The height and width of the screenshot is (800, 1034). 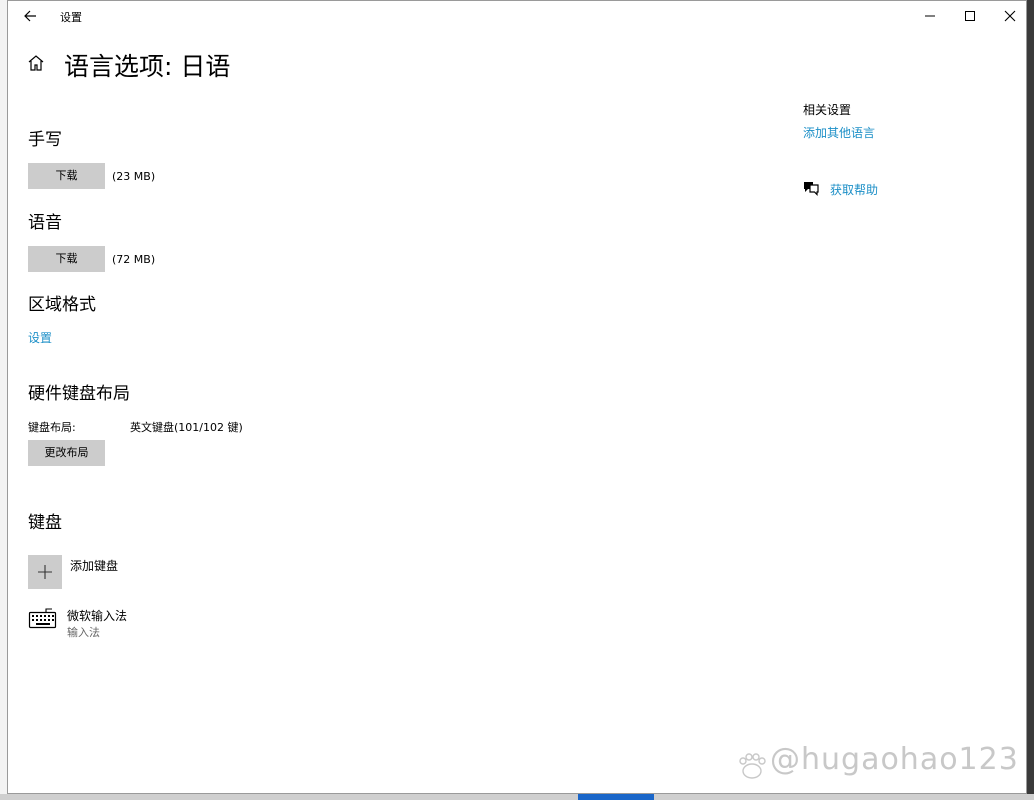 I want to click on add-language-link: 添加其他语言, so click(x=839, y=132).